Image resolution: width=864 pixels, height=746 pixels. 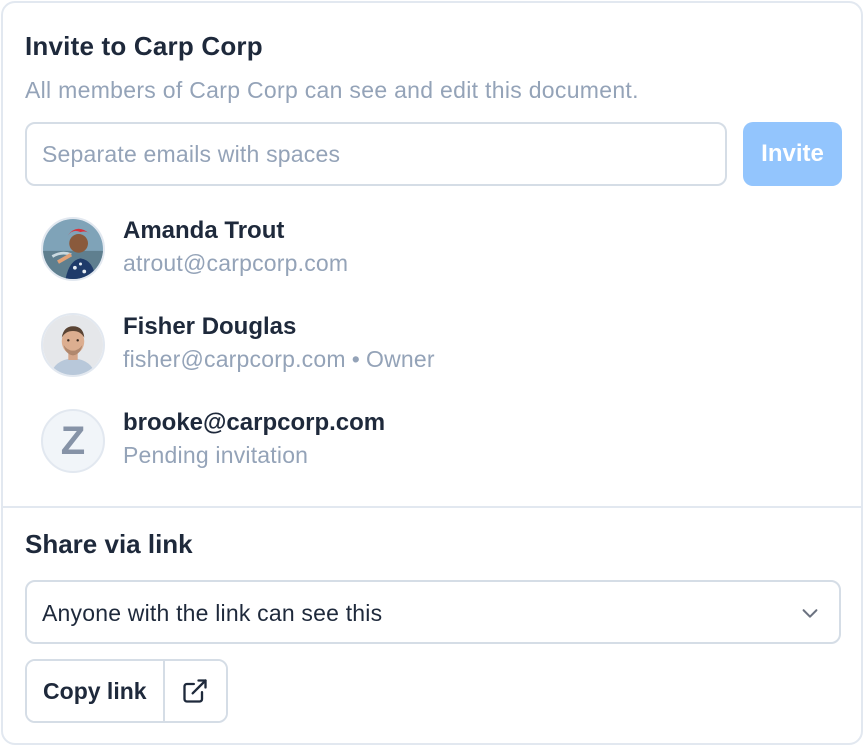 I want to click on link-permission-value: Anyone with the link can see this, so click(x=212, y=613).